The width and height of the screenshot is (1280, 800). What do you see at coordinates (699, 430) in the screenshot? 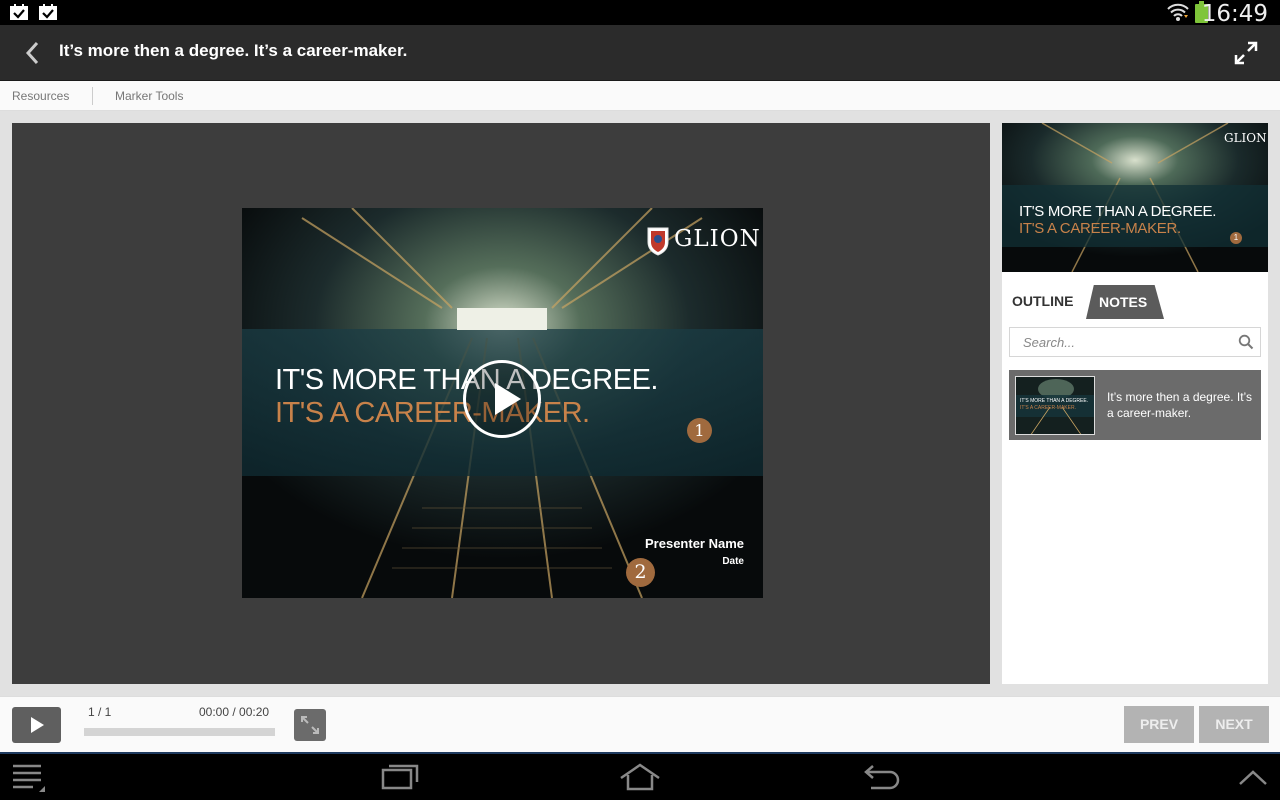
I see `marker-1: 1` at bounding box center [699, 430].